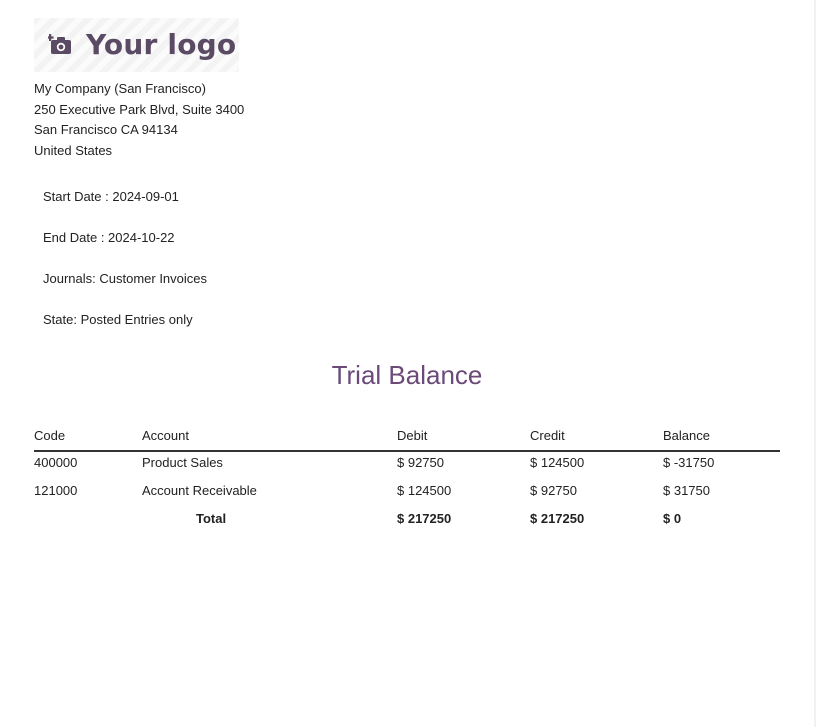 The height and width of the screenshot is (727, 816). What do you see at coordinates (106, 130) in the screenshot?
I see `company-city-line: San Francisco CA 94134` at bounding box center [106, 130].